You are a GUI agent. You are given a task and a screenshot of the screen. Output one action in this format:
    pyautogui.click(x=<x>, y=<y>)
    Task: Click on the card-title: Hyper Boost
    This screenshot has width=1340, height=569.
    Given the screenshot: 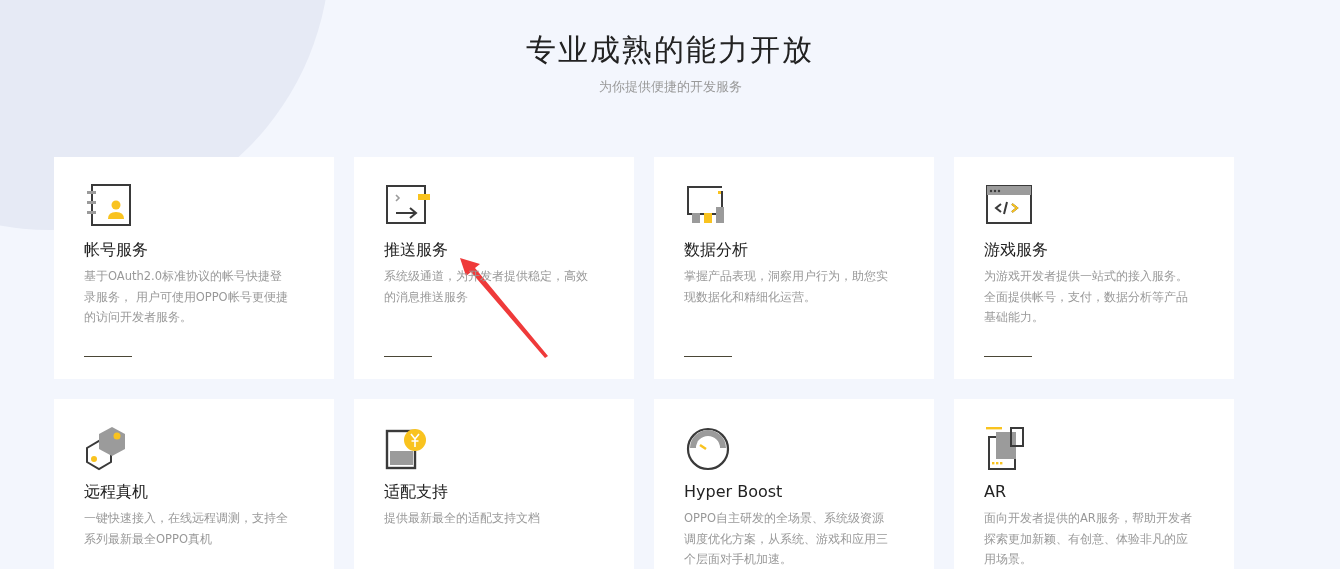 What is the action you would take?
    pyautogui.click(x=734, y=492)
    